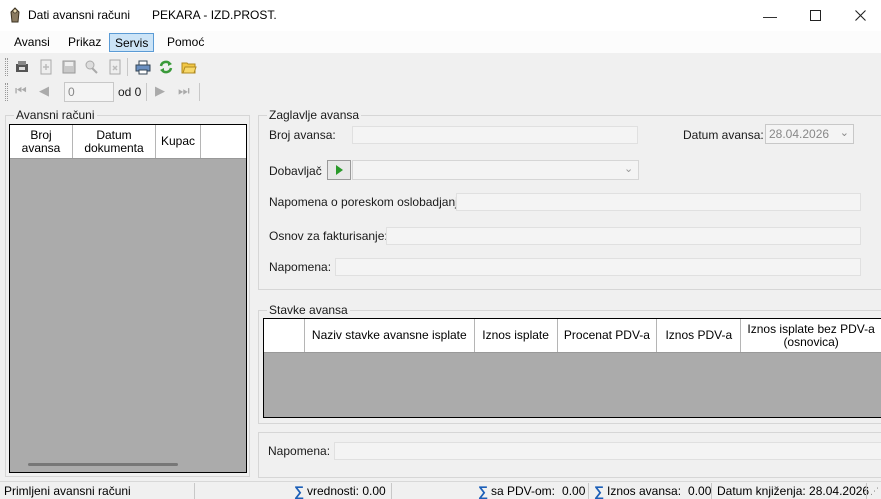 The width and height of the screenshot is (881, 499). What do you see at coordinates (699, 335) in the screenshot?
I see `column-iznos-pdv: Iznos PDV-a` at bounding box center [699, 335].